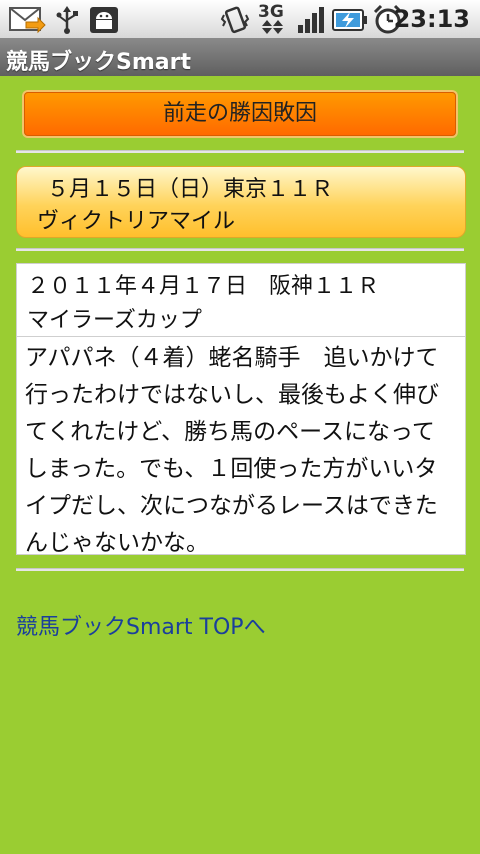 The width and height of the screenshot is (480, 854). What do you see at coordinates (203, 286) in the screenshot?
I see `previous-race-date-venue: ２０１１年４月１７日 阪神１１Ｒ` at bounding box center [203, 286].